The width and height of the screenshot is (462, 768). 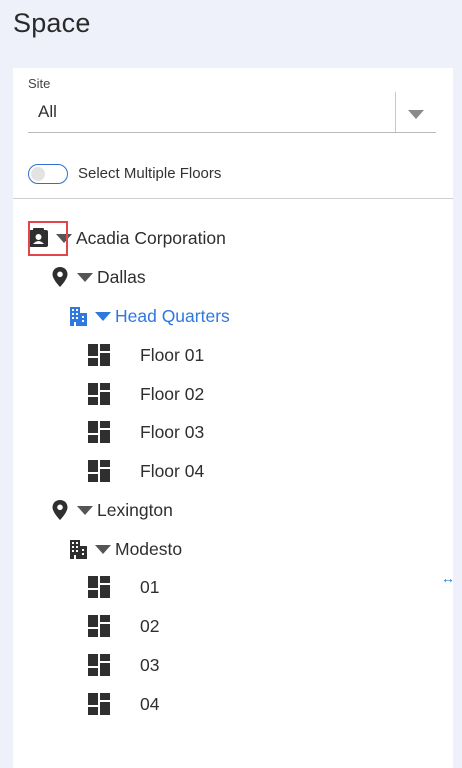 What do you see at coordinates (38, 174) in the screenshot?
I see `toggle-knob` at bounding box center [38, 174].